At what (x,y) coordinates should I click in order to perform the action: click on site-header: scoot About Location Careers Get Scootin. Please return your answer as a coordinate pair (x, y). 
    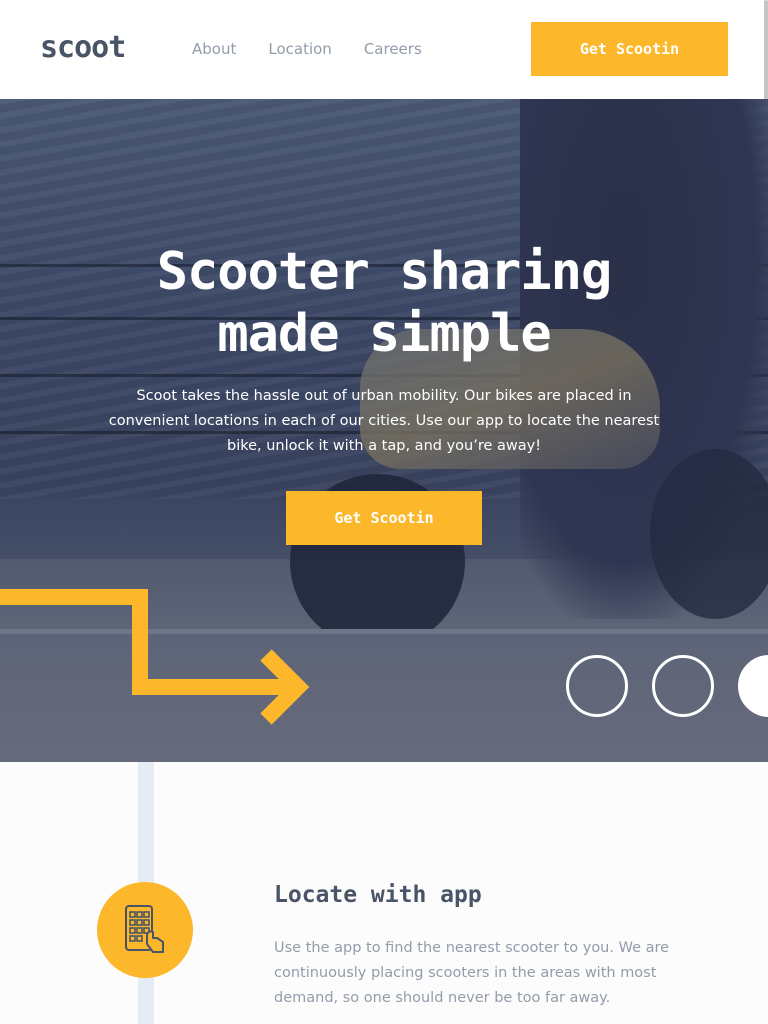
    Looking at the image, I should click on (384, 49).